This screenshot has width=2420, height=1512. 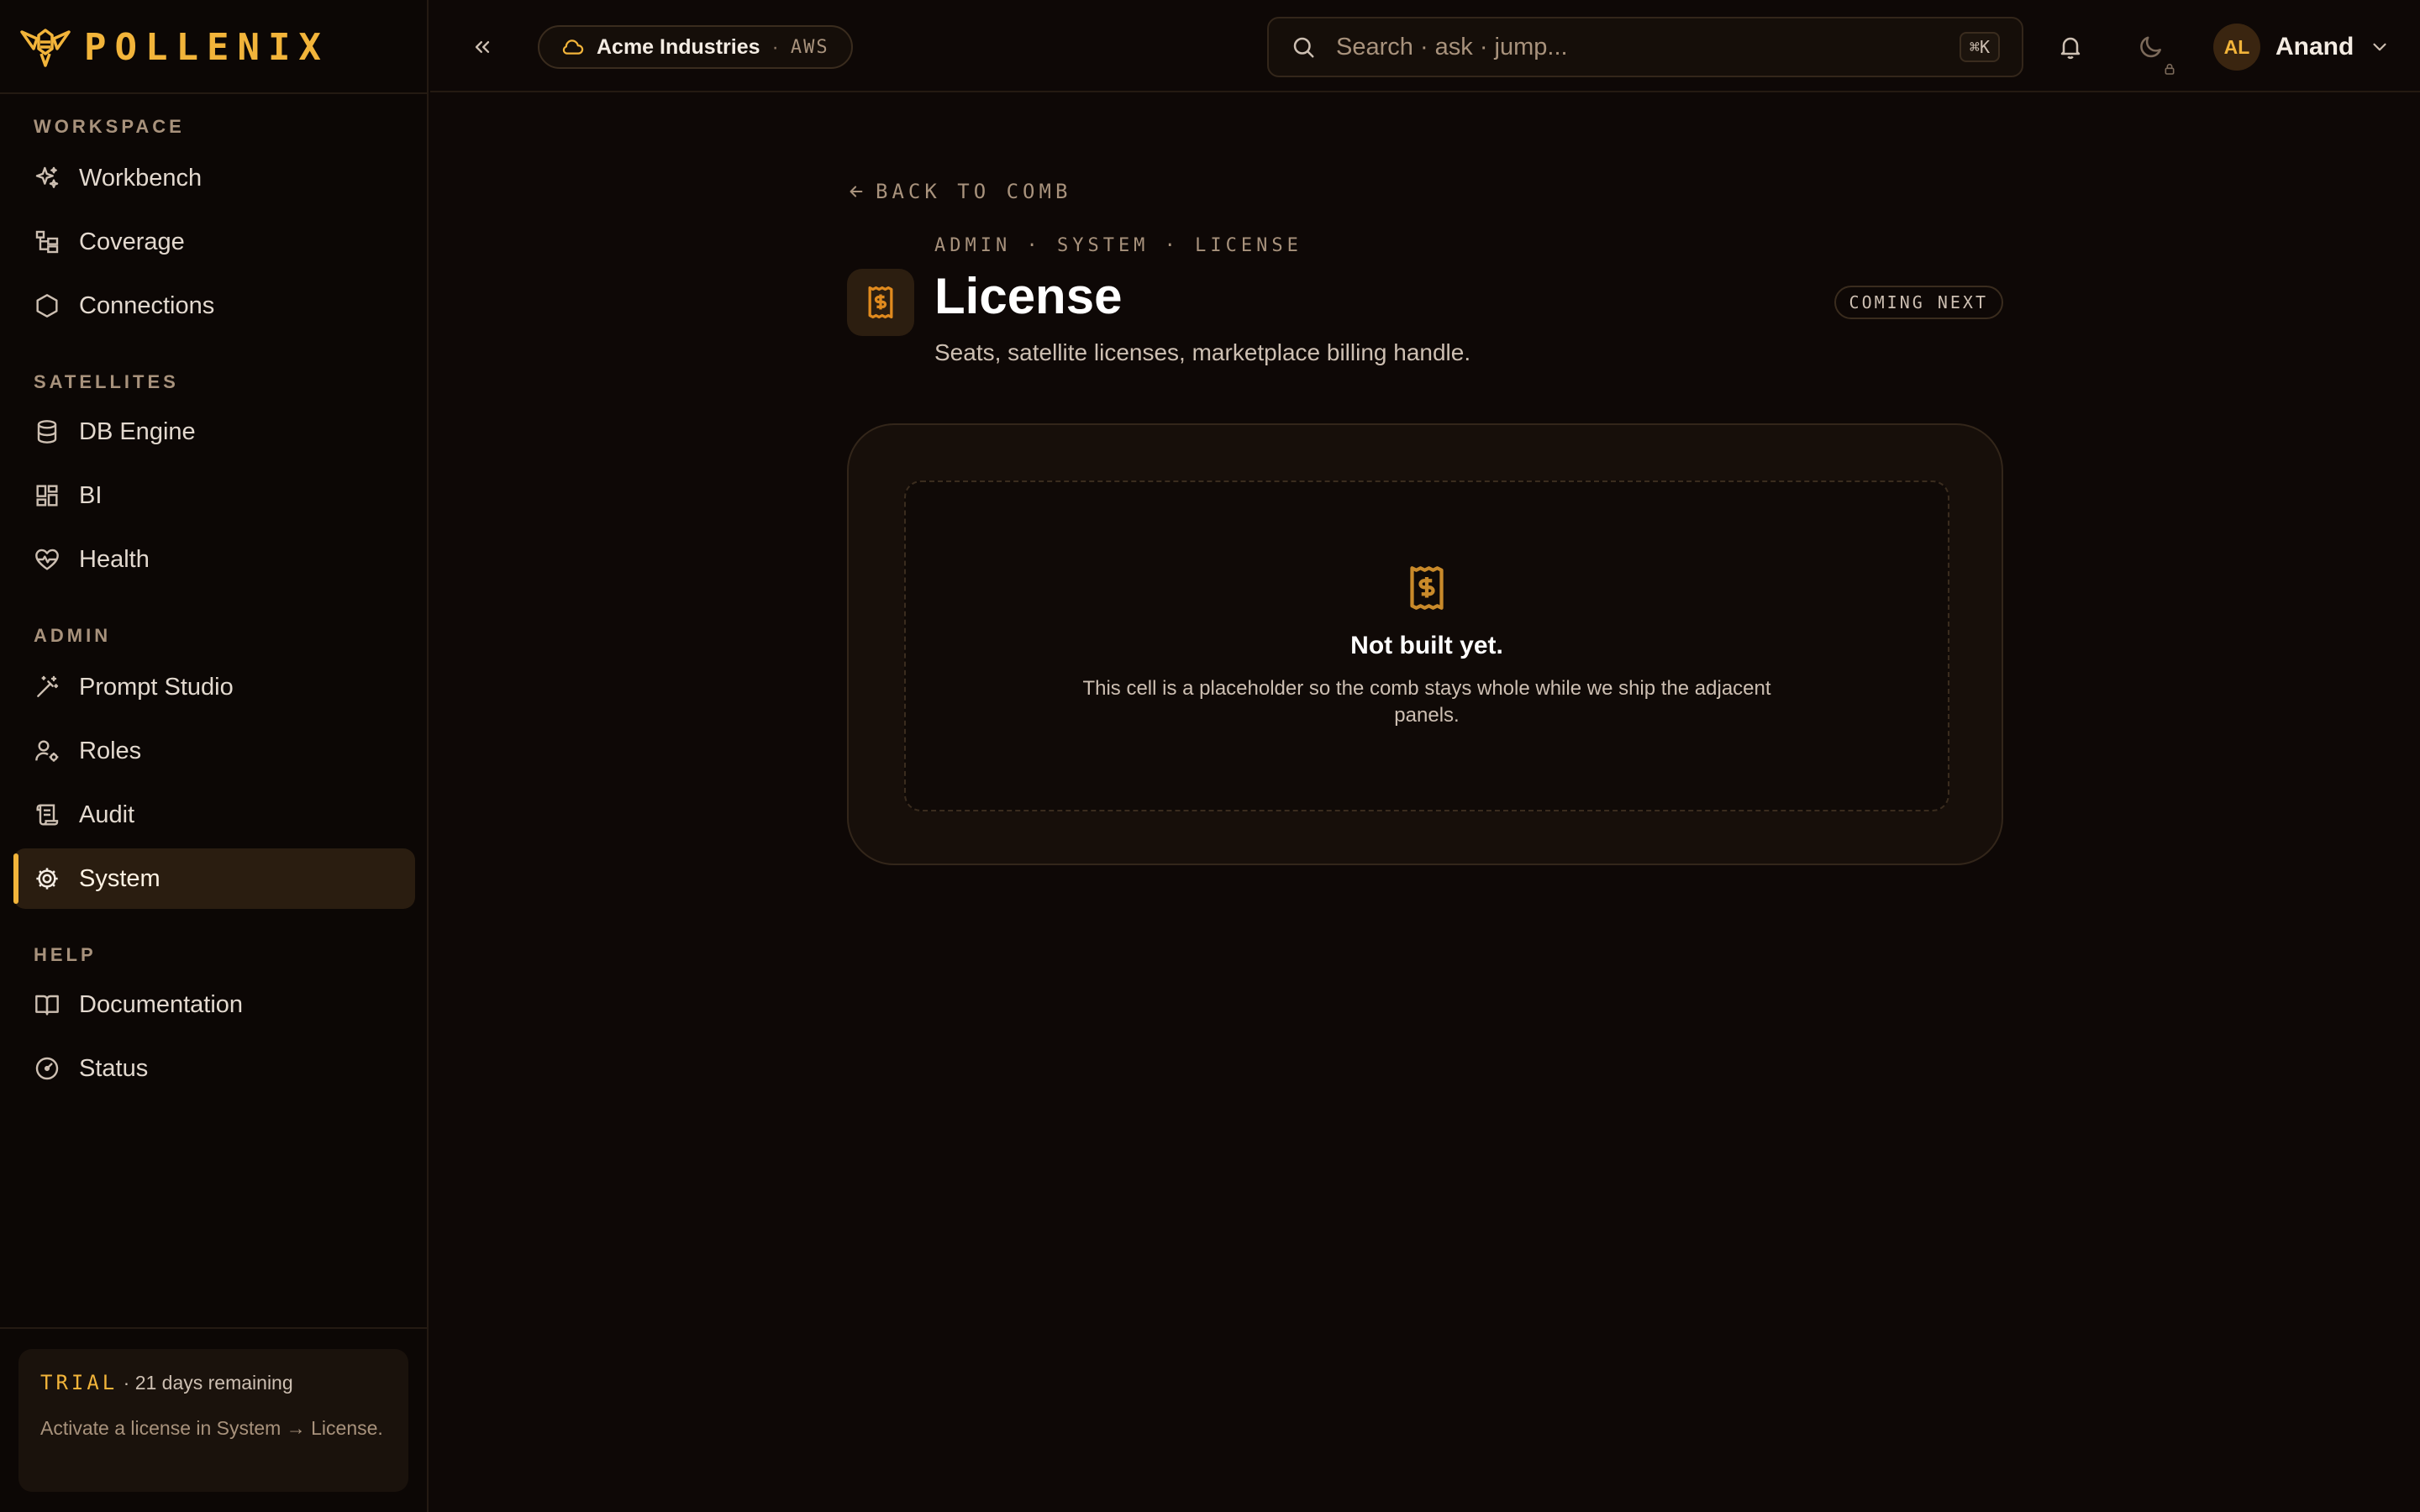 I want to click on sidebar-item-label: Health, so click(x=114, y=559).